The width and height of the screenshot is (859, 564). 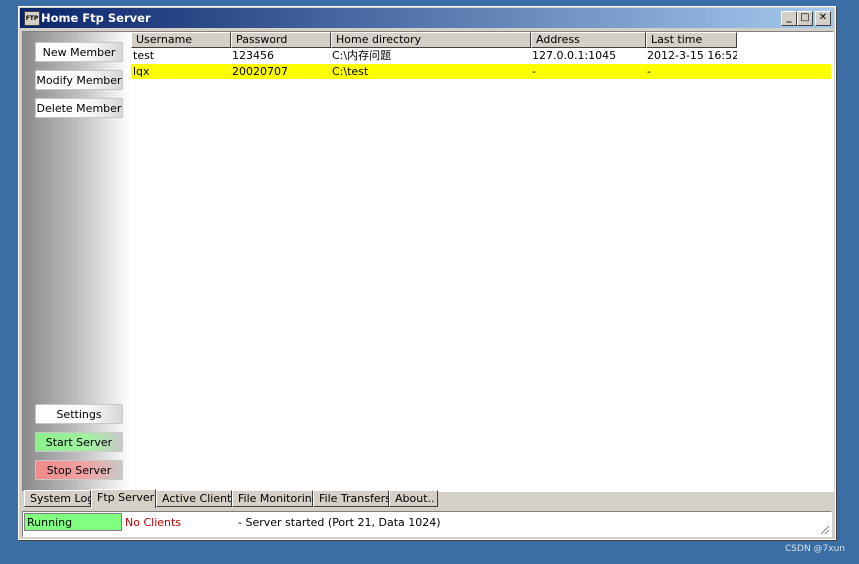 What do you see at coordinates (339, 522) in the screenshot?
I see `status-message: - Server started (Port 21, Data 1024)` at bounding box center [339, 522].